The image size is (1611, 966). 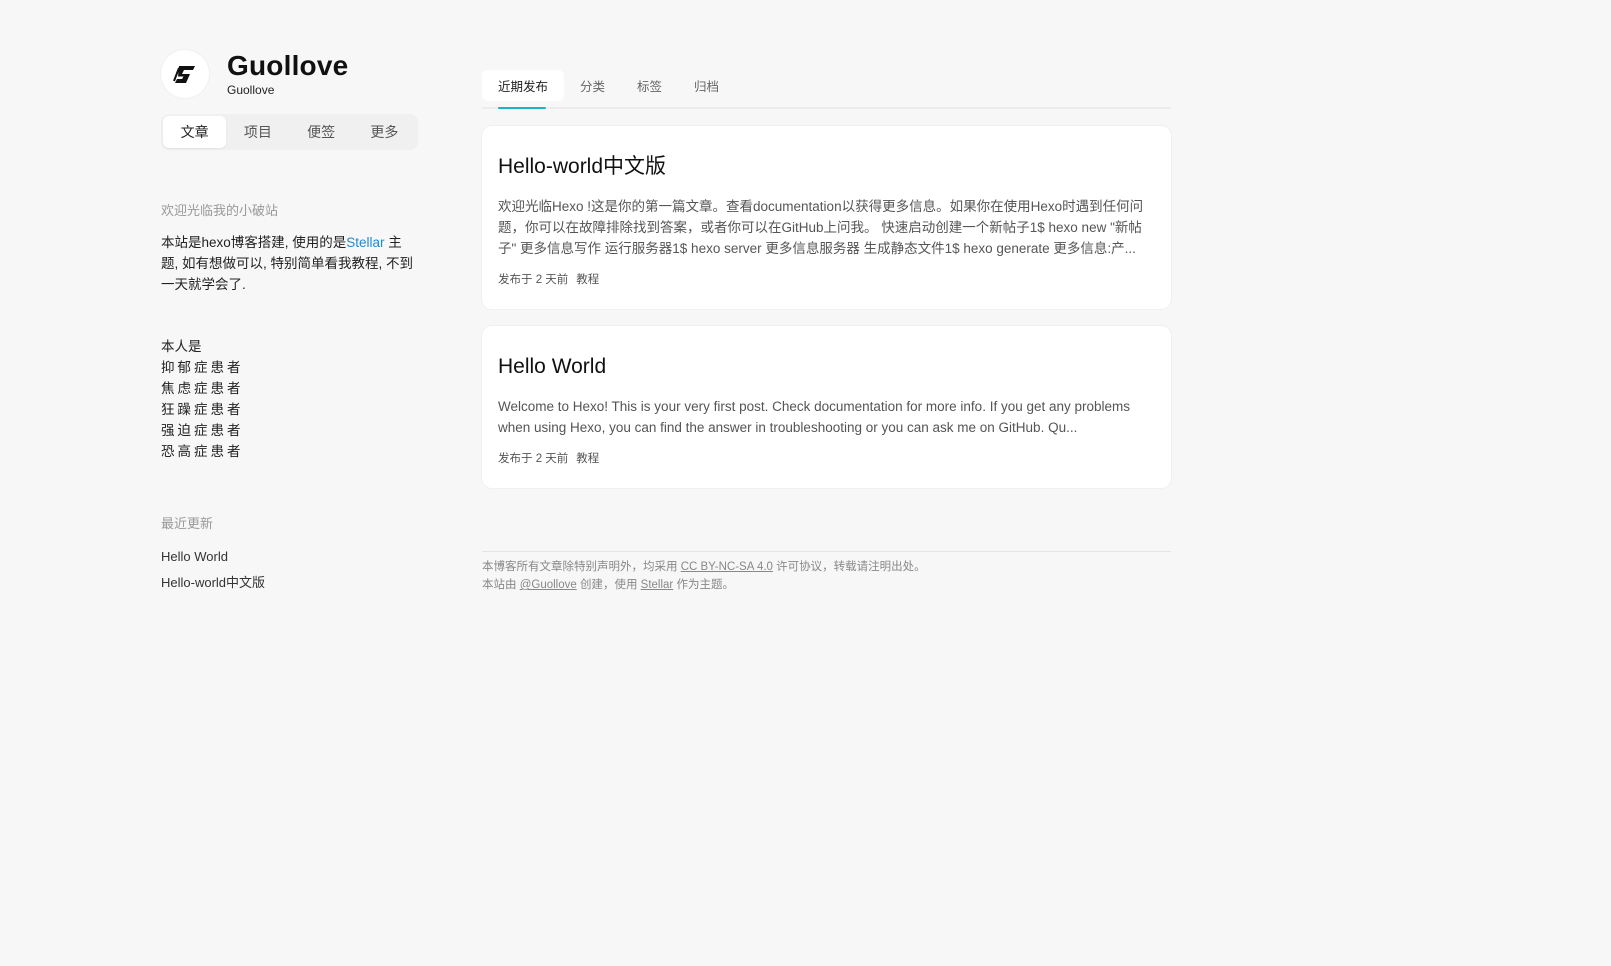 What do you see at coordinates (826, 89) in the screenshot?
I see `main-tabs: 近期发布 分类 标签 归档` at bounding box center [826, 89].